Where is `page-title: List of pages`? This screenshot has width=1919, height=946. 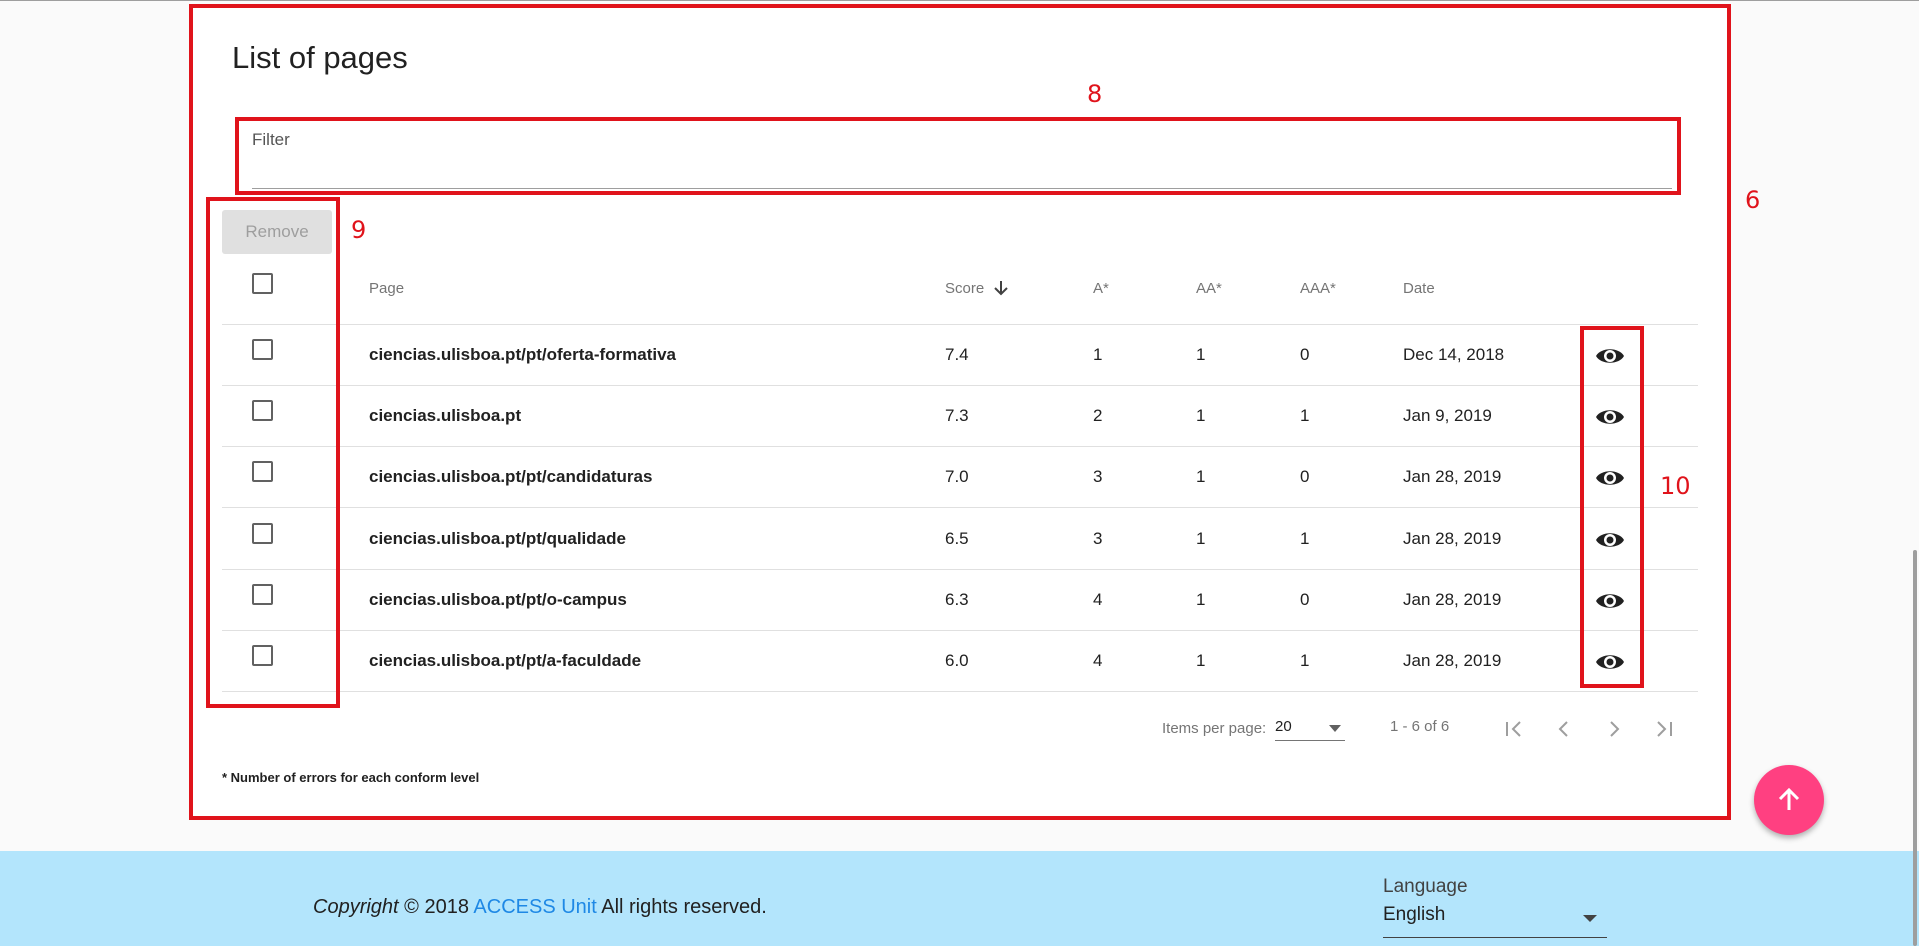 page-title: List of pages is located at coordinates (320, 57).